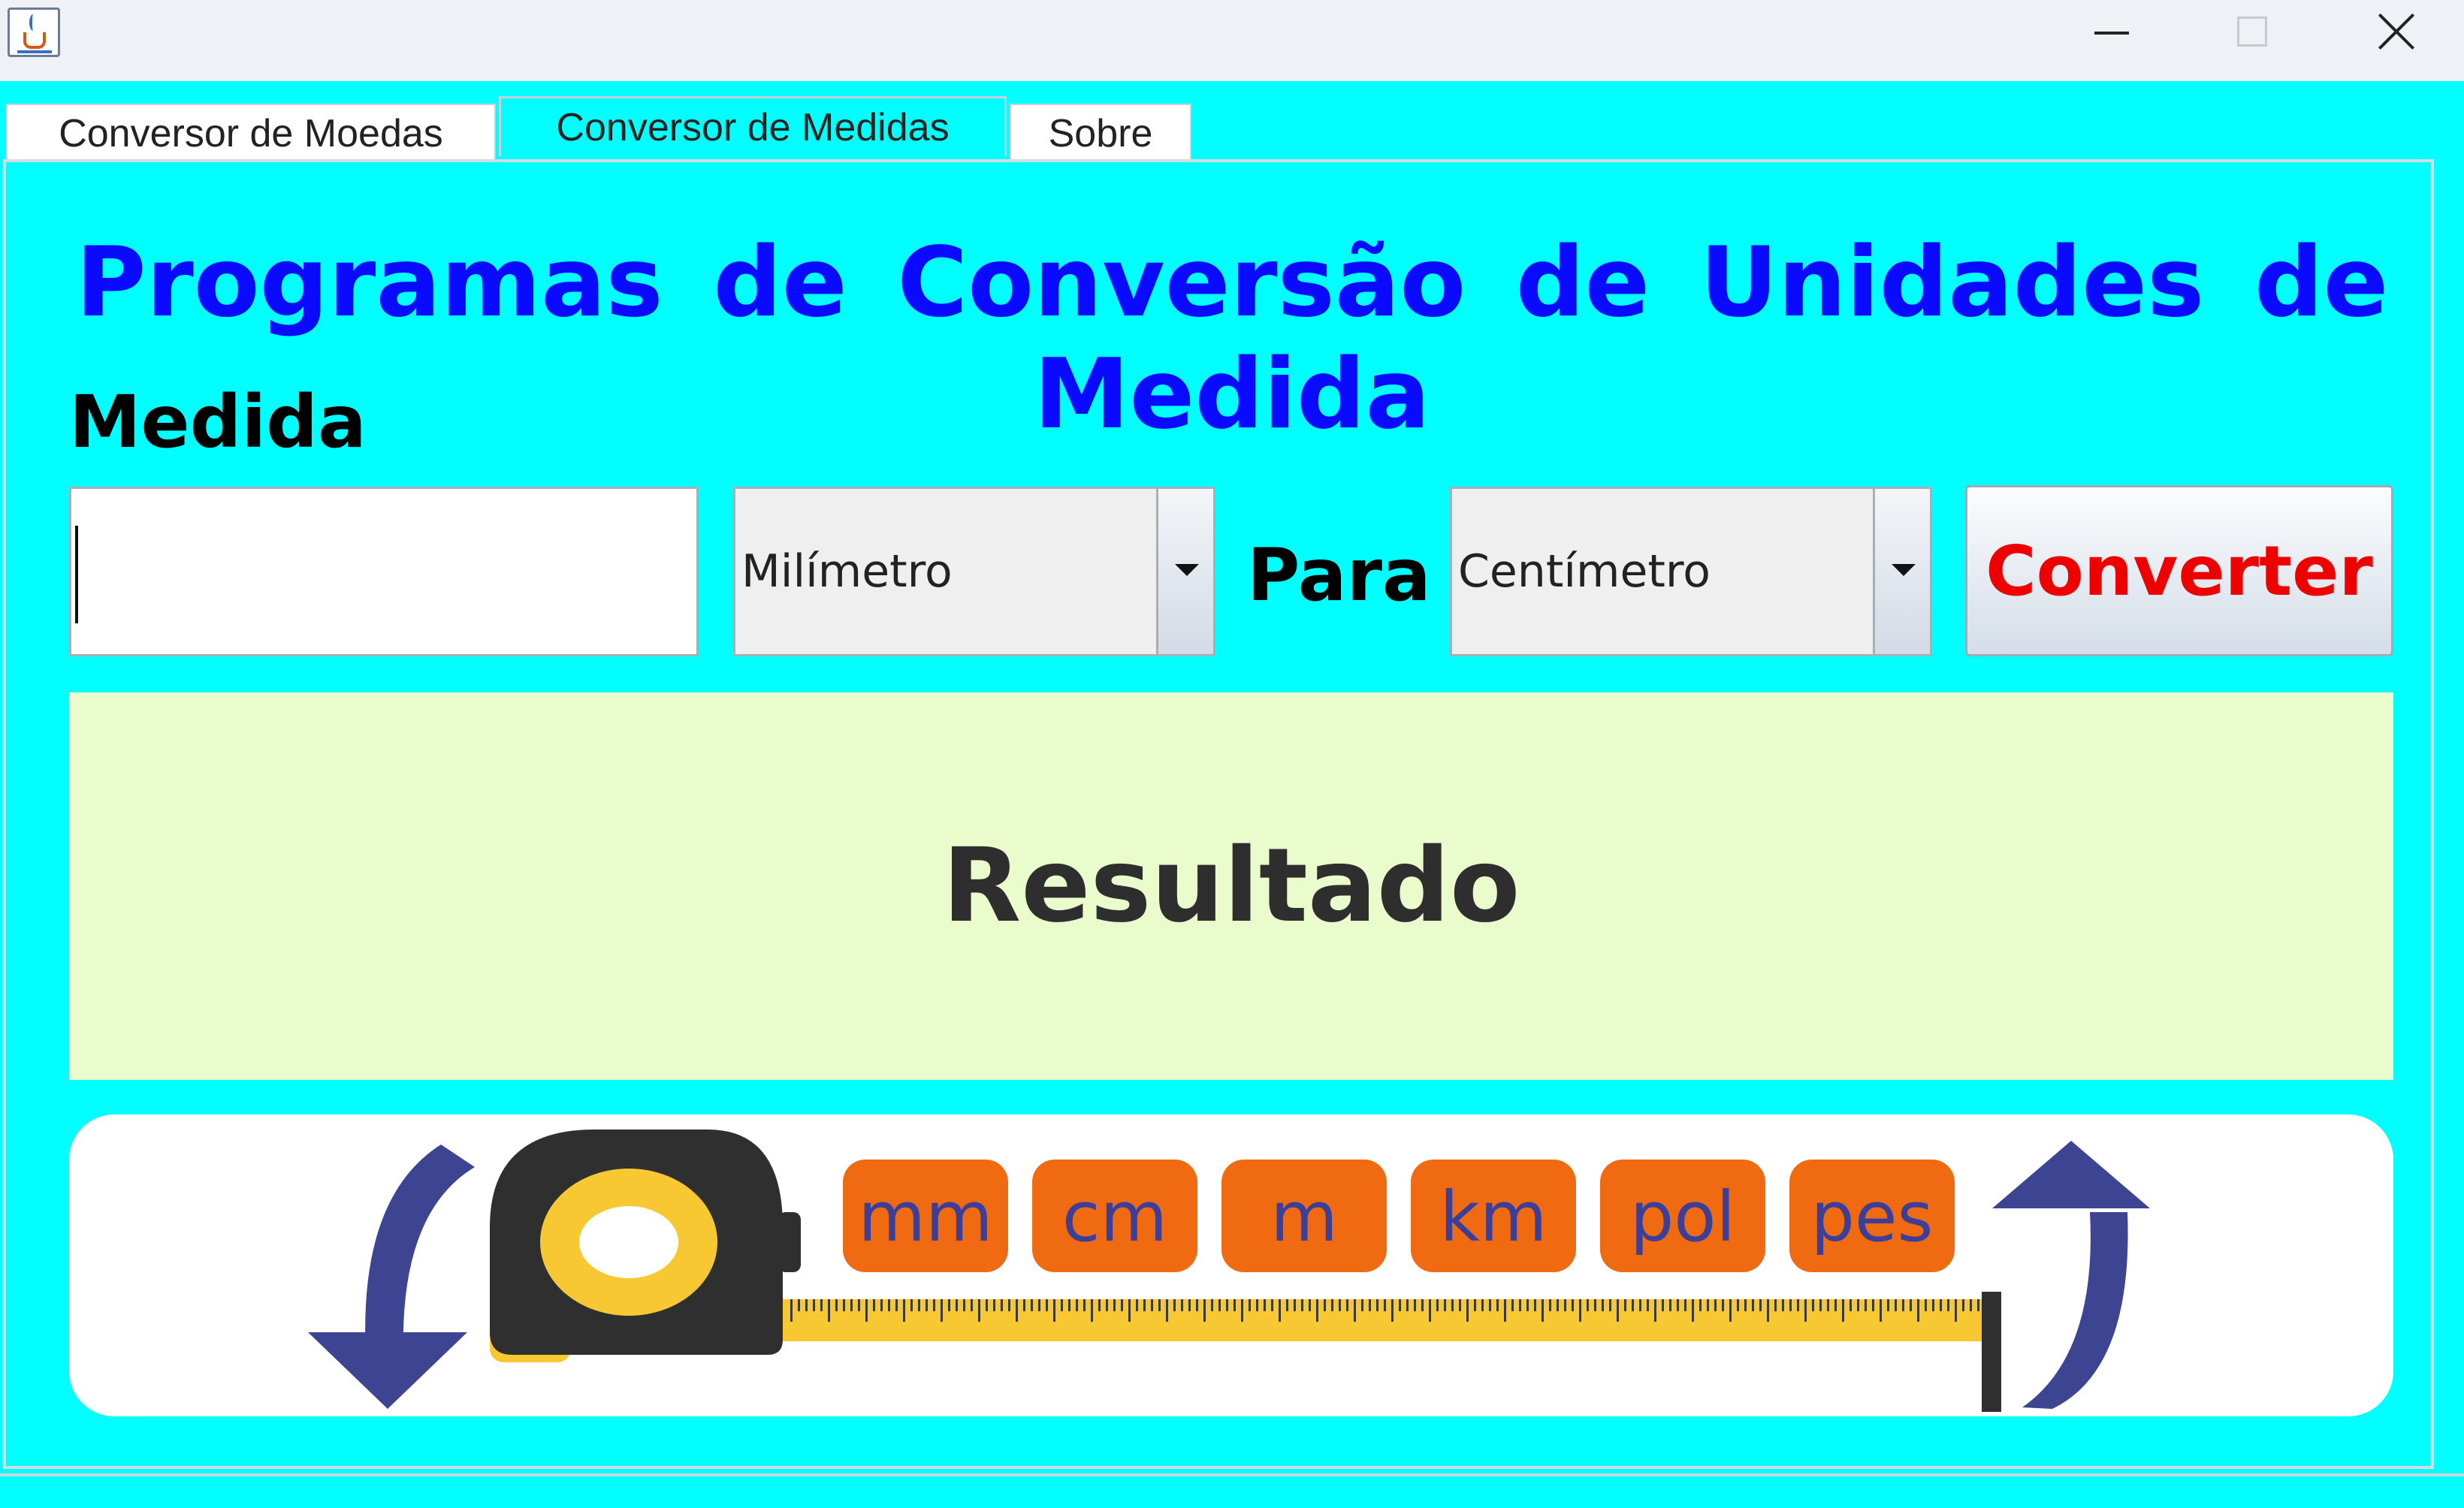  Describe the element at coordinates (384, 571) in the screenshot. I see `medida-input` at that location.